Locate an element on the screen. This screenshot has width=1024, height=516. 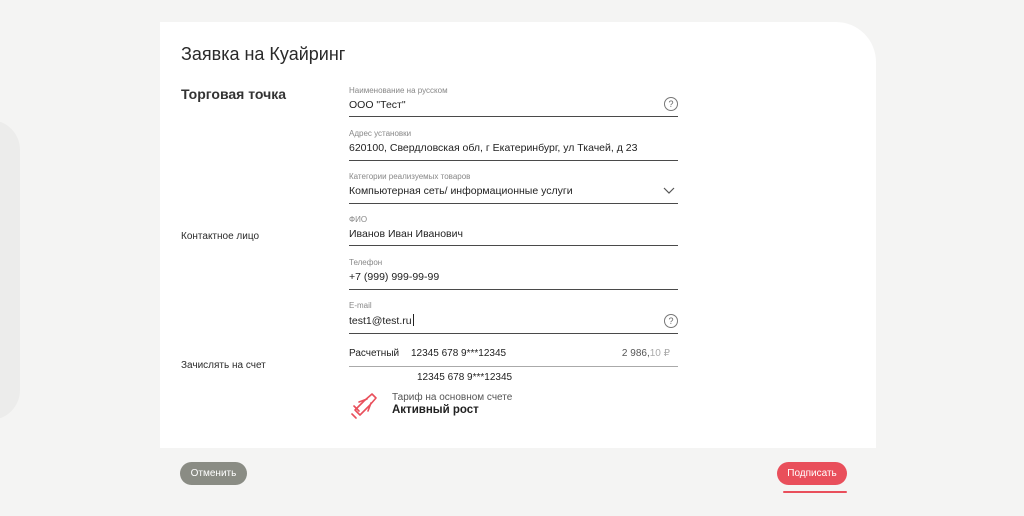
name-ru-label: Наименование на русском is located at coordinates (398, 90).